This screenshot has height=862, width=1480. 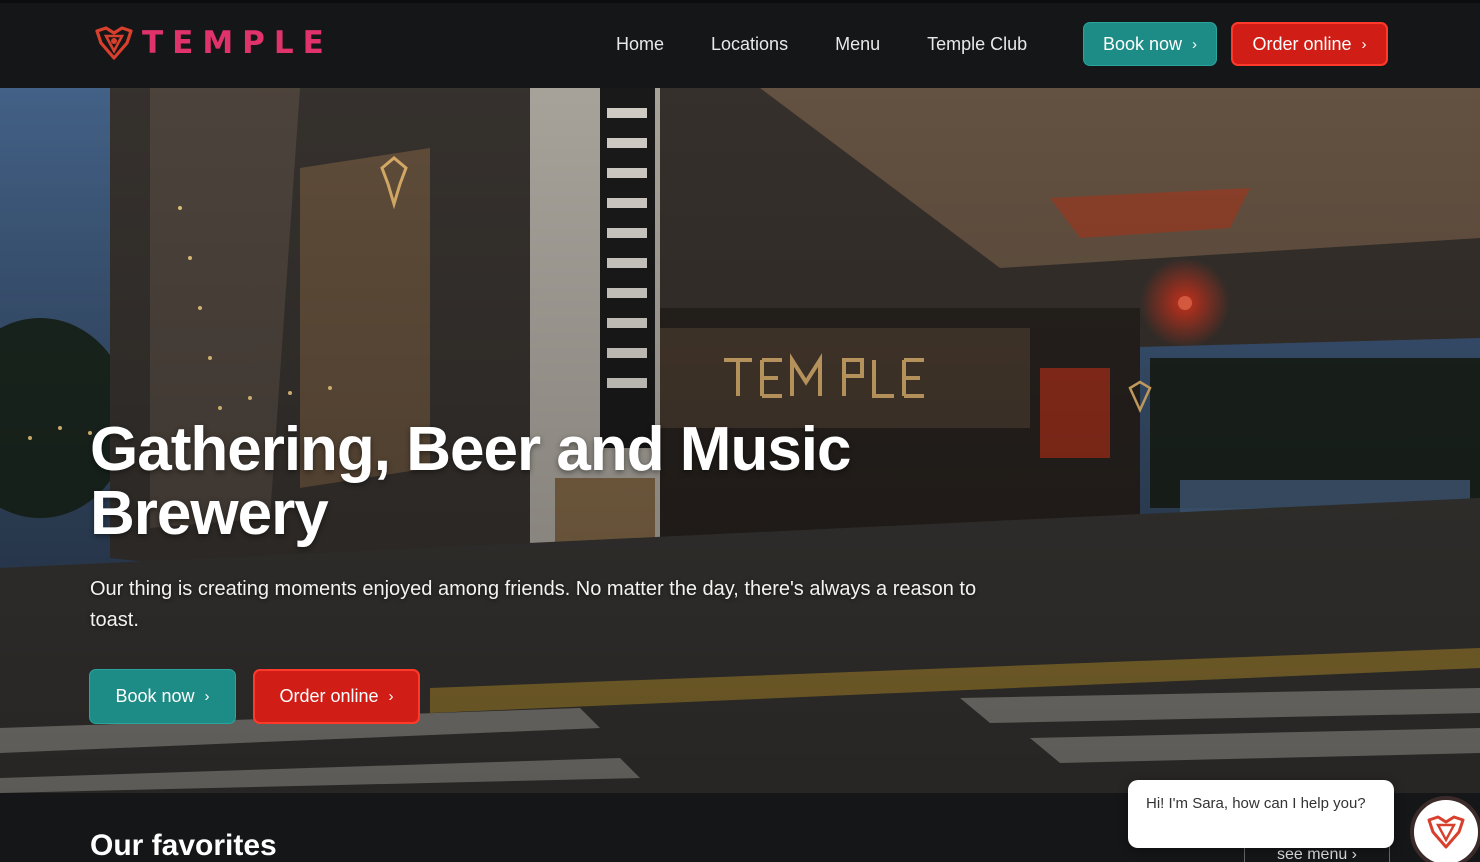 I want to click on nav-link-temple-club: Temple Club, so click(x=977, y=44).